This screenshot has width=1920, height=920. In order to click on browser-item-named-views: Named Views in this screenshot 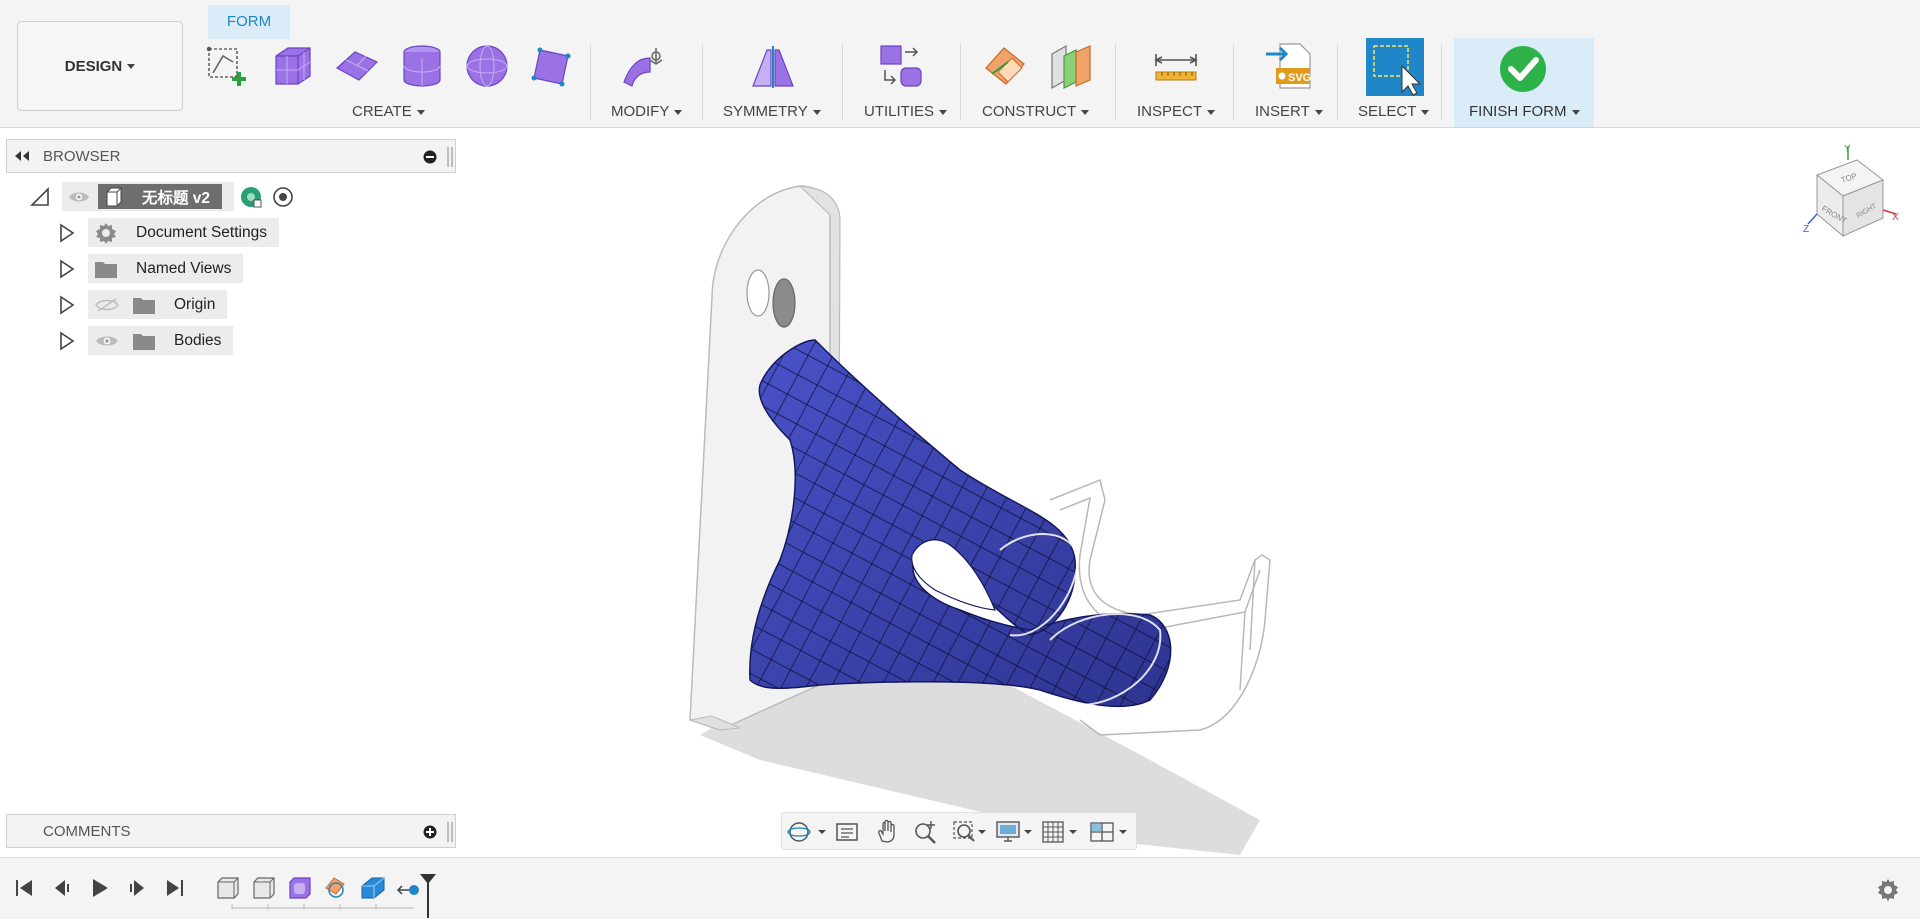, I will do `click(150, 268)`.